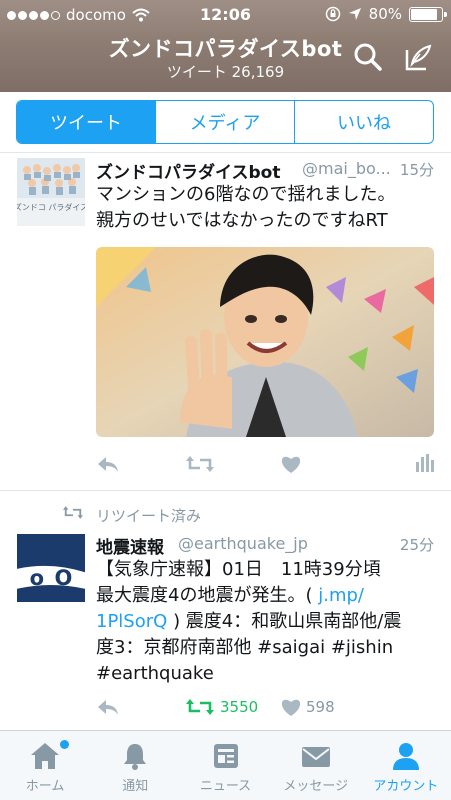 Image resolution: width=451 pixels, height=800 pixels. Describe the element at coordinates (354, 14) in the screenshot. I see `location-icon` at that location.